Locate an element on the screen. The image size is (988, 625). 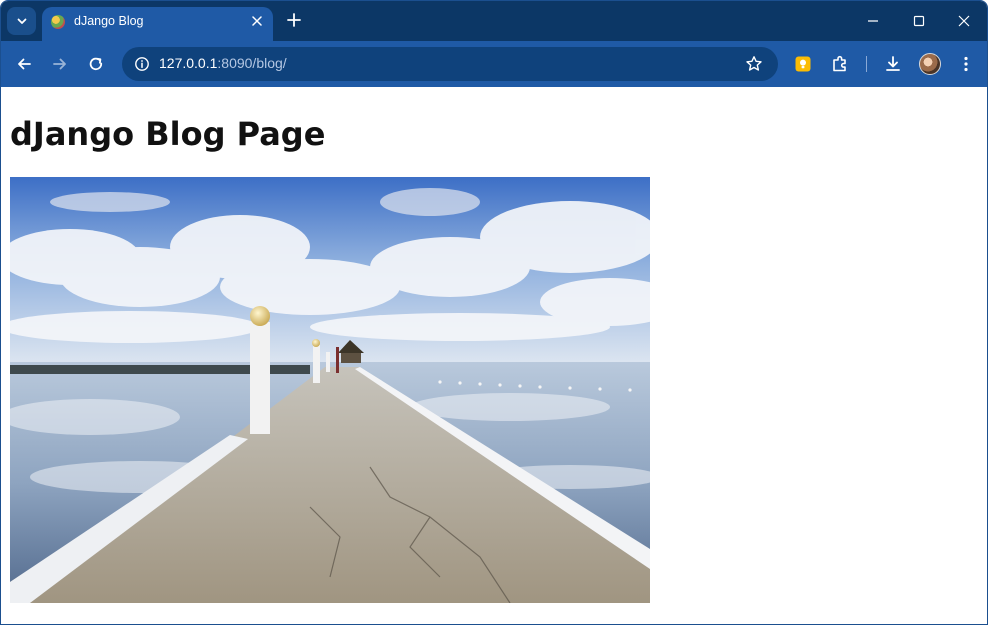
forward-button is located at coordinates (60, 64).